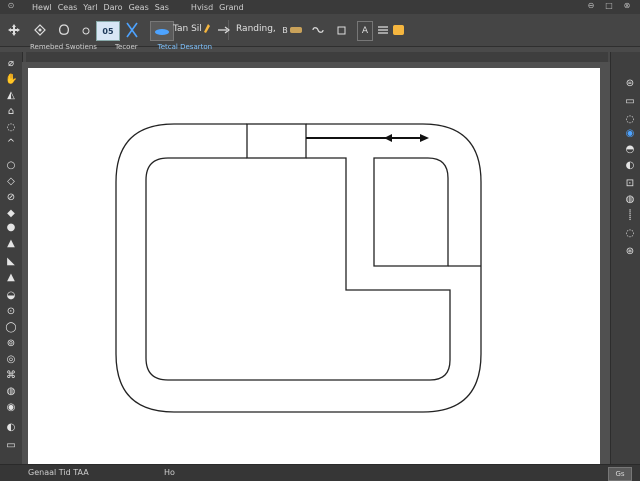 The image size is (640, 481). What do you see at coordinates (11, 278) in the screenshot?
I see `warp-tool-icon: ▲` at bounding box center [11, 278].